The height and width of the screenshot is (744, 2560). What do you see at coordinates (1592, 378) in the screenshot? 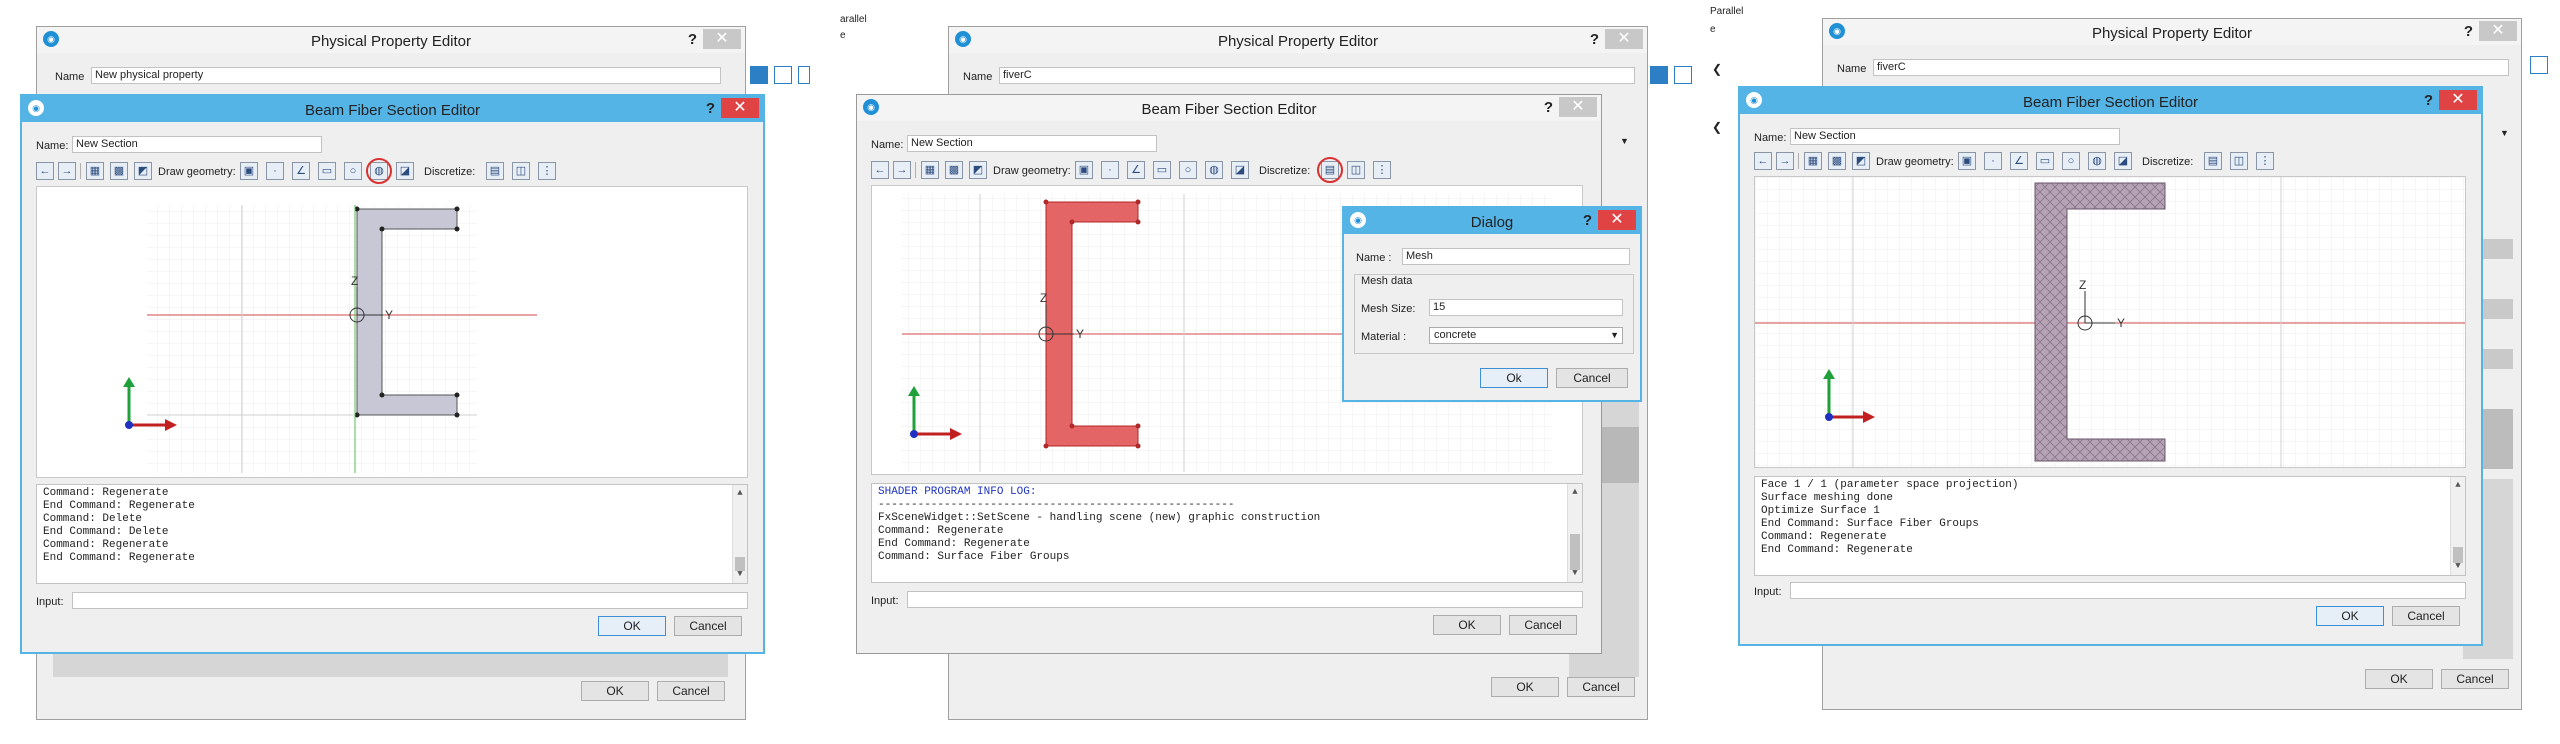
I see `dialog-cancel-button: Cancel` at bounding box center [1592, 378].